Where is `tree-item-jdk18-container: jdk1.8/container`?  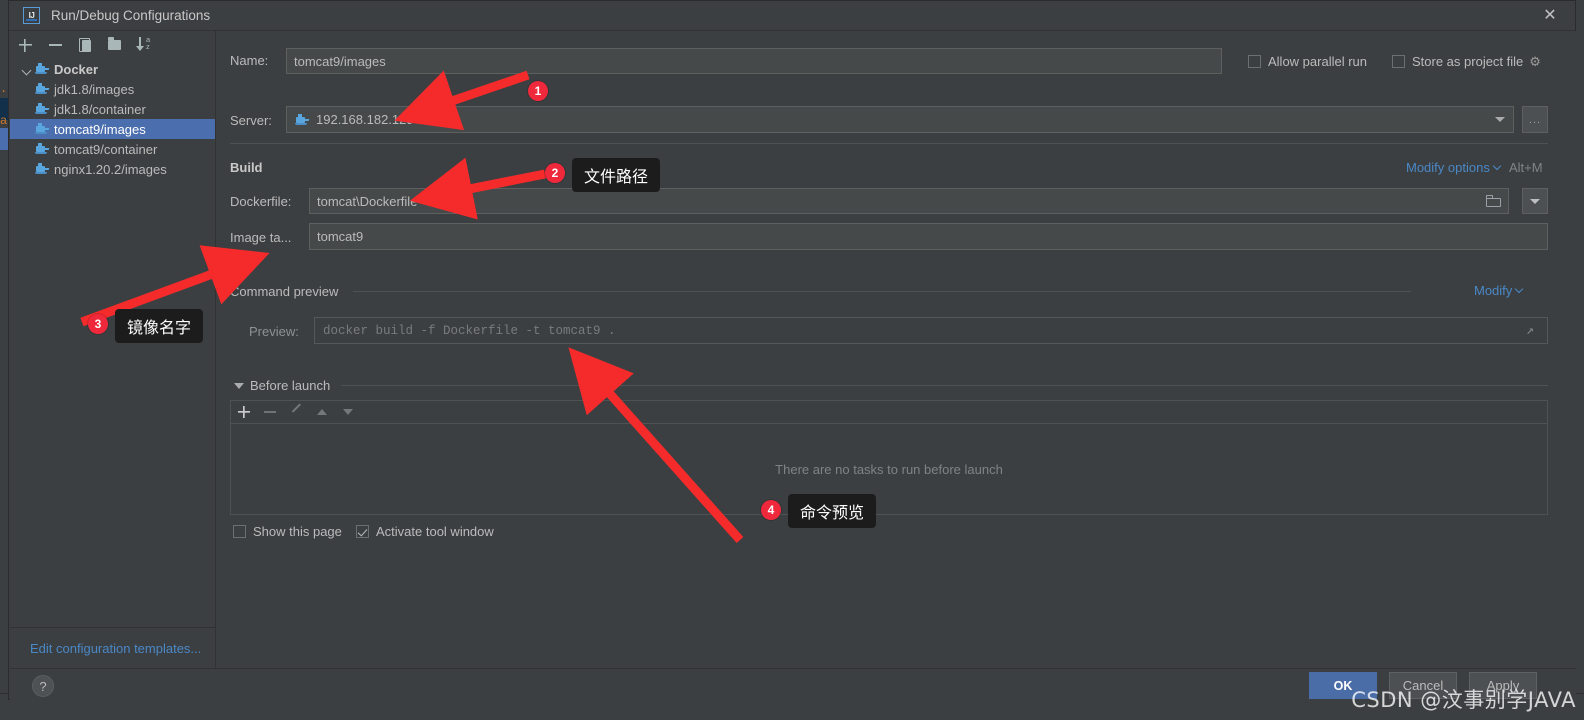 tree-item-jdk18-container: jdk1.8/container is located at coordinates (112, 109).